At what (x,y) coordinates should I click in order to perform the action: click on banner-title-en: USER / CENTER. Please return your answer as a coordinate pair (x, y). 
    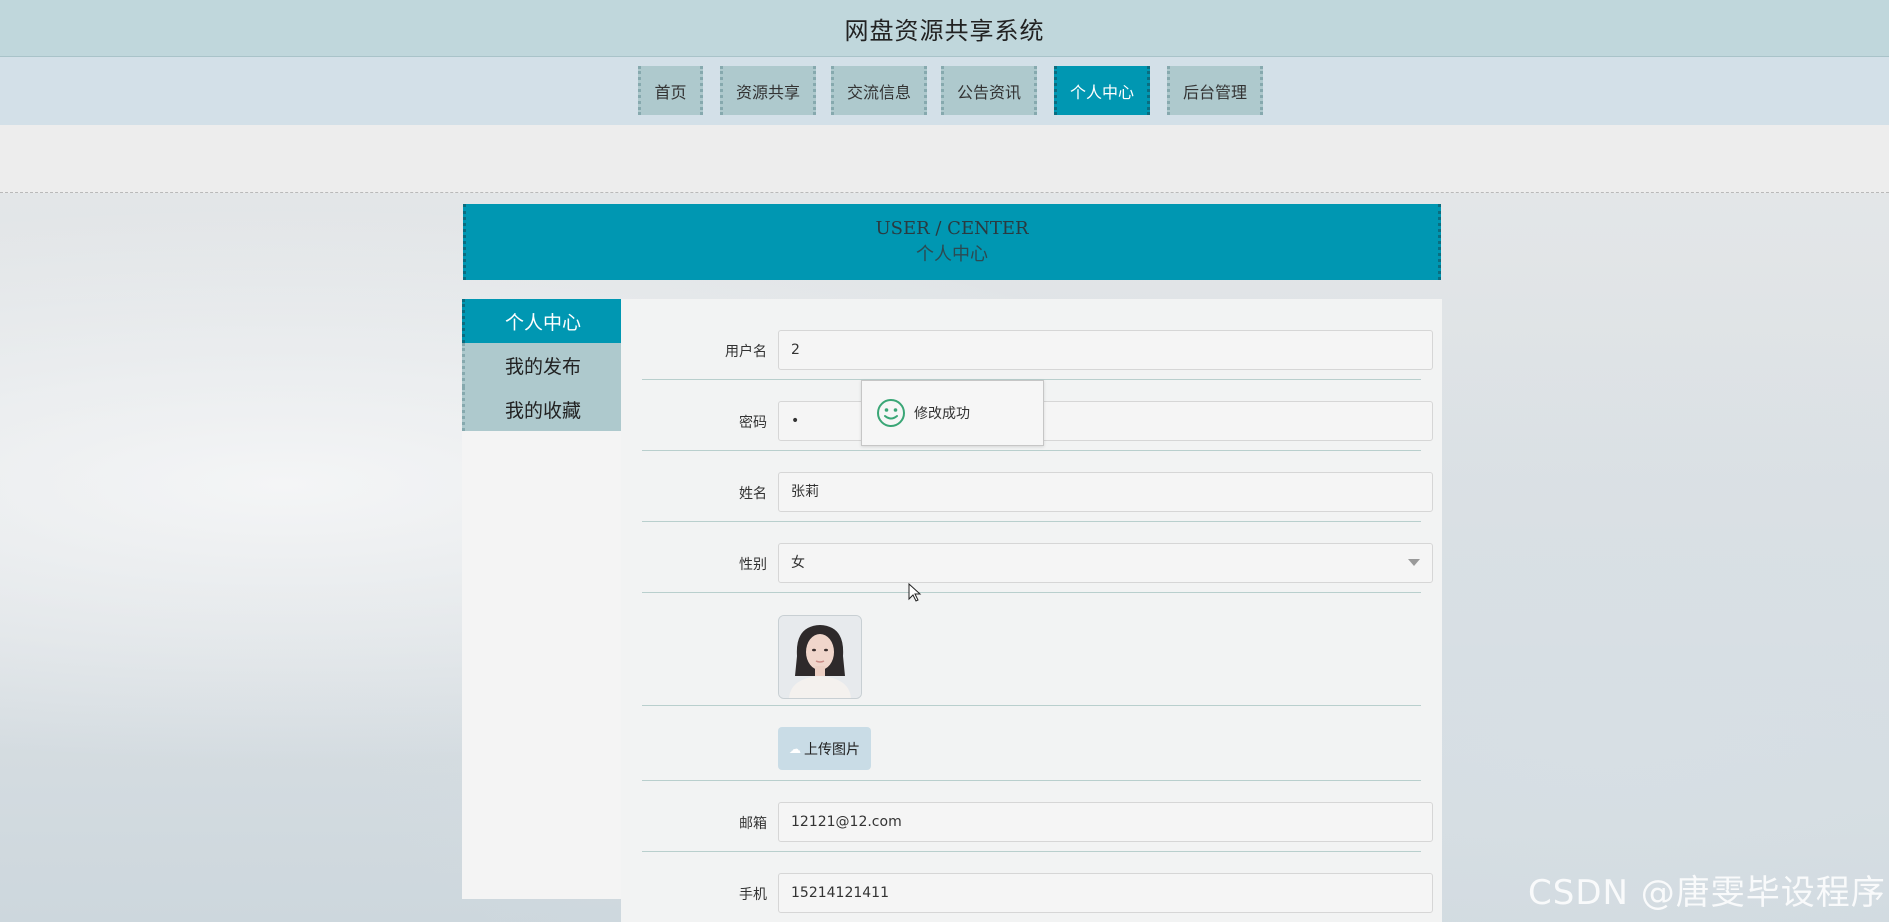
    Looking at the image, I should click on (952, 228).